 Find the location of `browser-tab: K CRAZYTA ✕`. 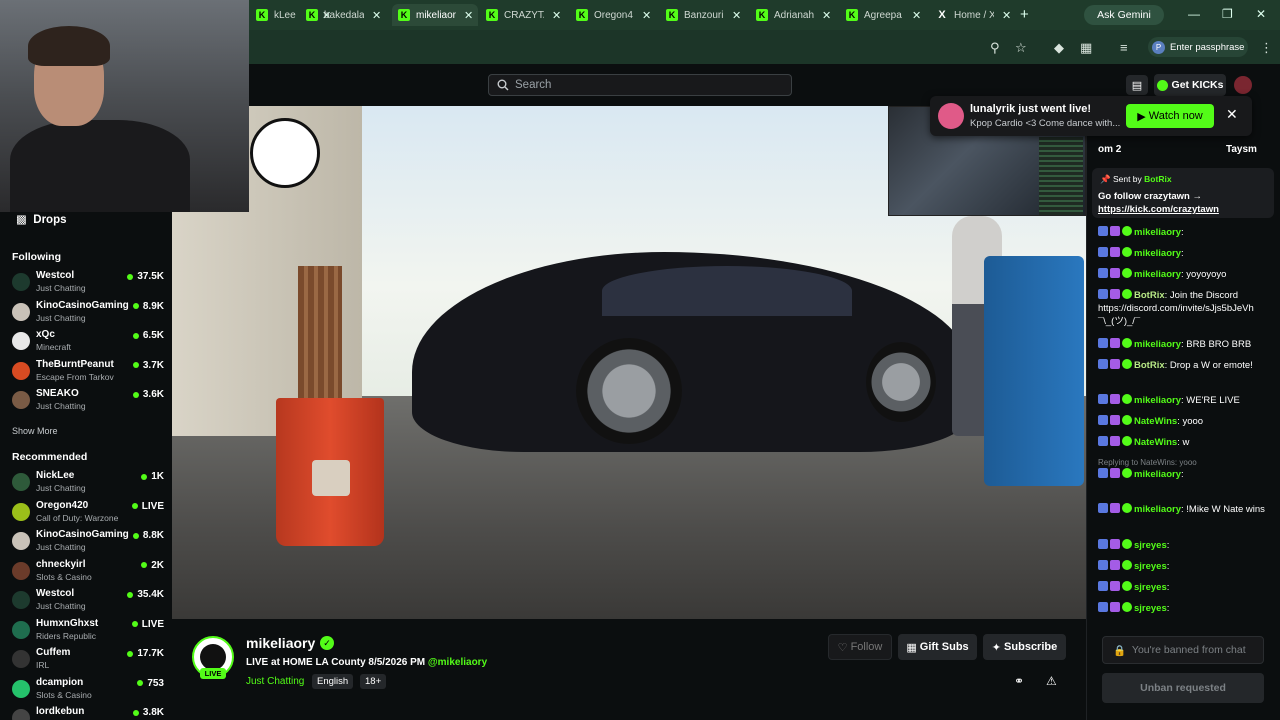

browser-tab: K CRAZYTA ✕ is located at coordinates (523, 15).